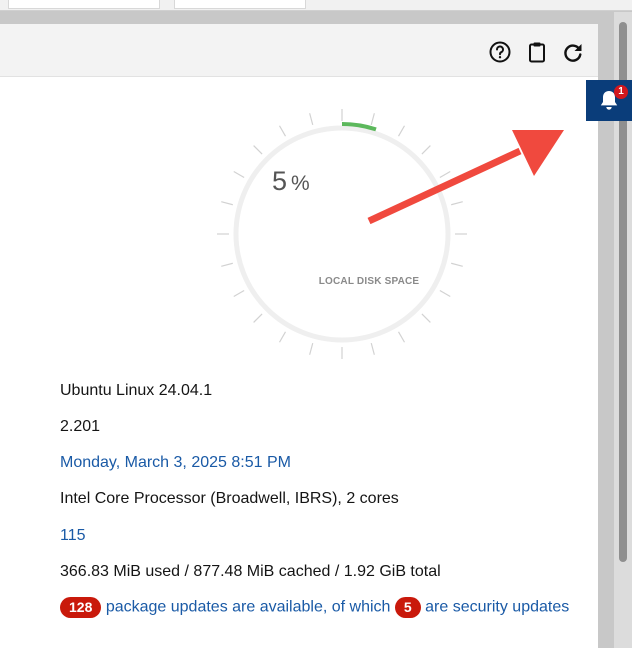 The width and height of the screenshot is (632, 648). What do you see at coordinates (316, 5) in the screenshot?
I see `browser-top-strip` at bounding box center [316, 5].